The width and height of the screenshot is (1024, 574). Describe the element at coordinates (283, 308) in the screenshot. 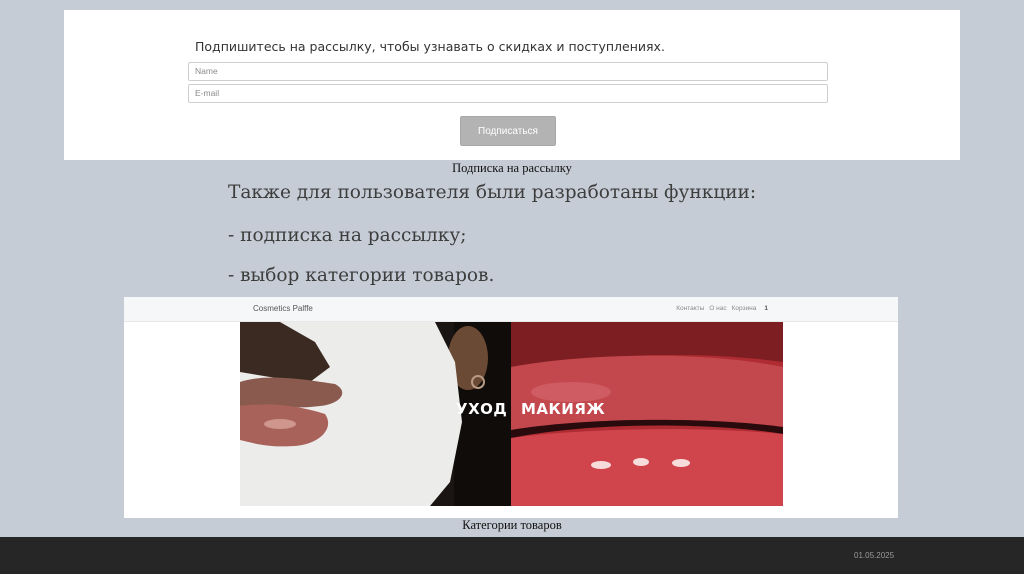

I see `brand-logo-text: Cosmetics Palffe` at that location.